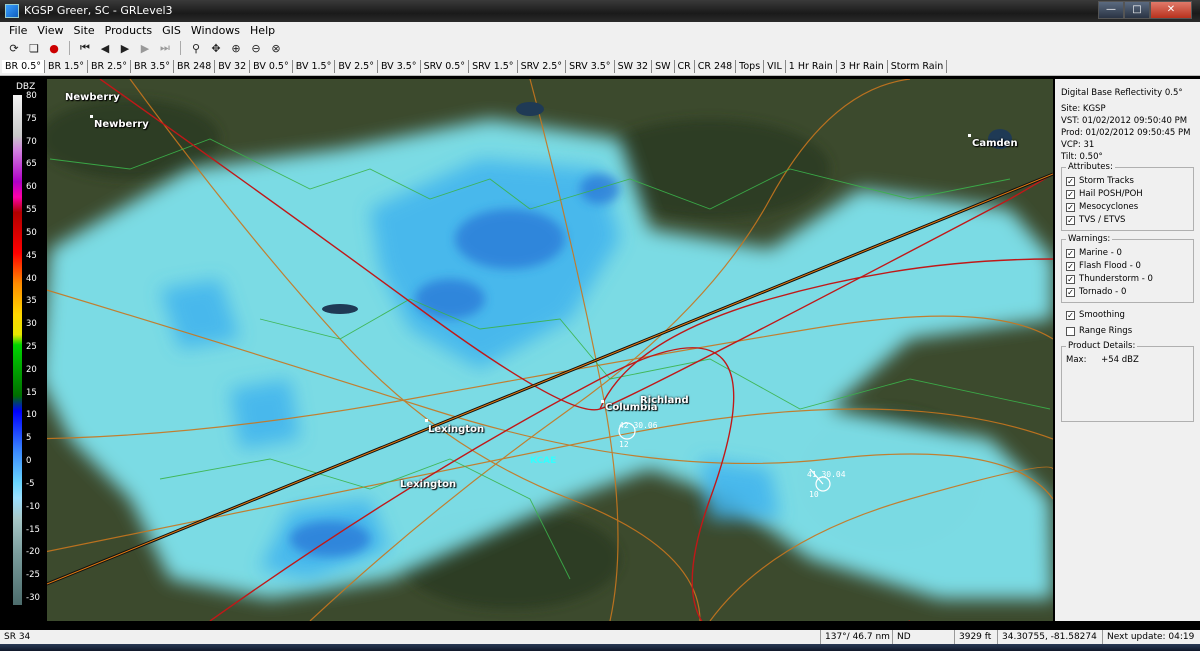 The image size is (1200, 651). What do you see at coordinates (826, 474) in the screenshot?
I see `storm-cell-id: 41 30.04` at bounding box center [826, 474].